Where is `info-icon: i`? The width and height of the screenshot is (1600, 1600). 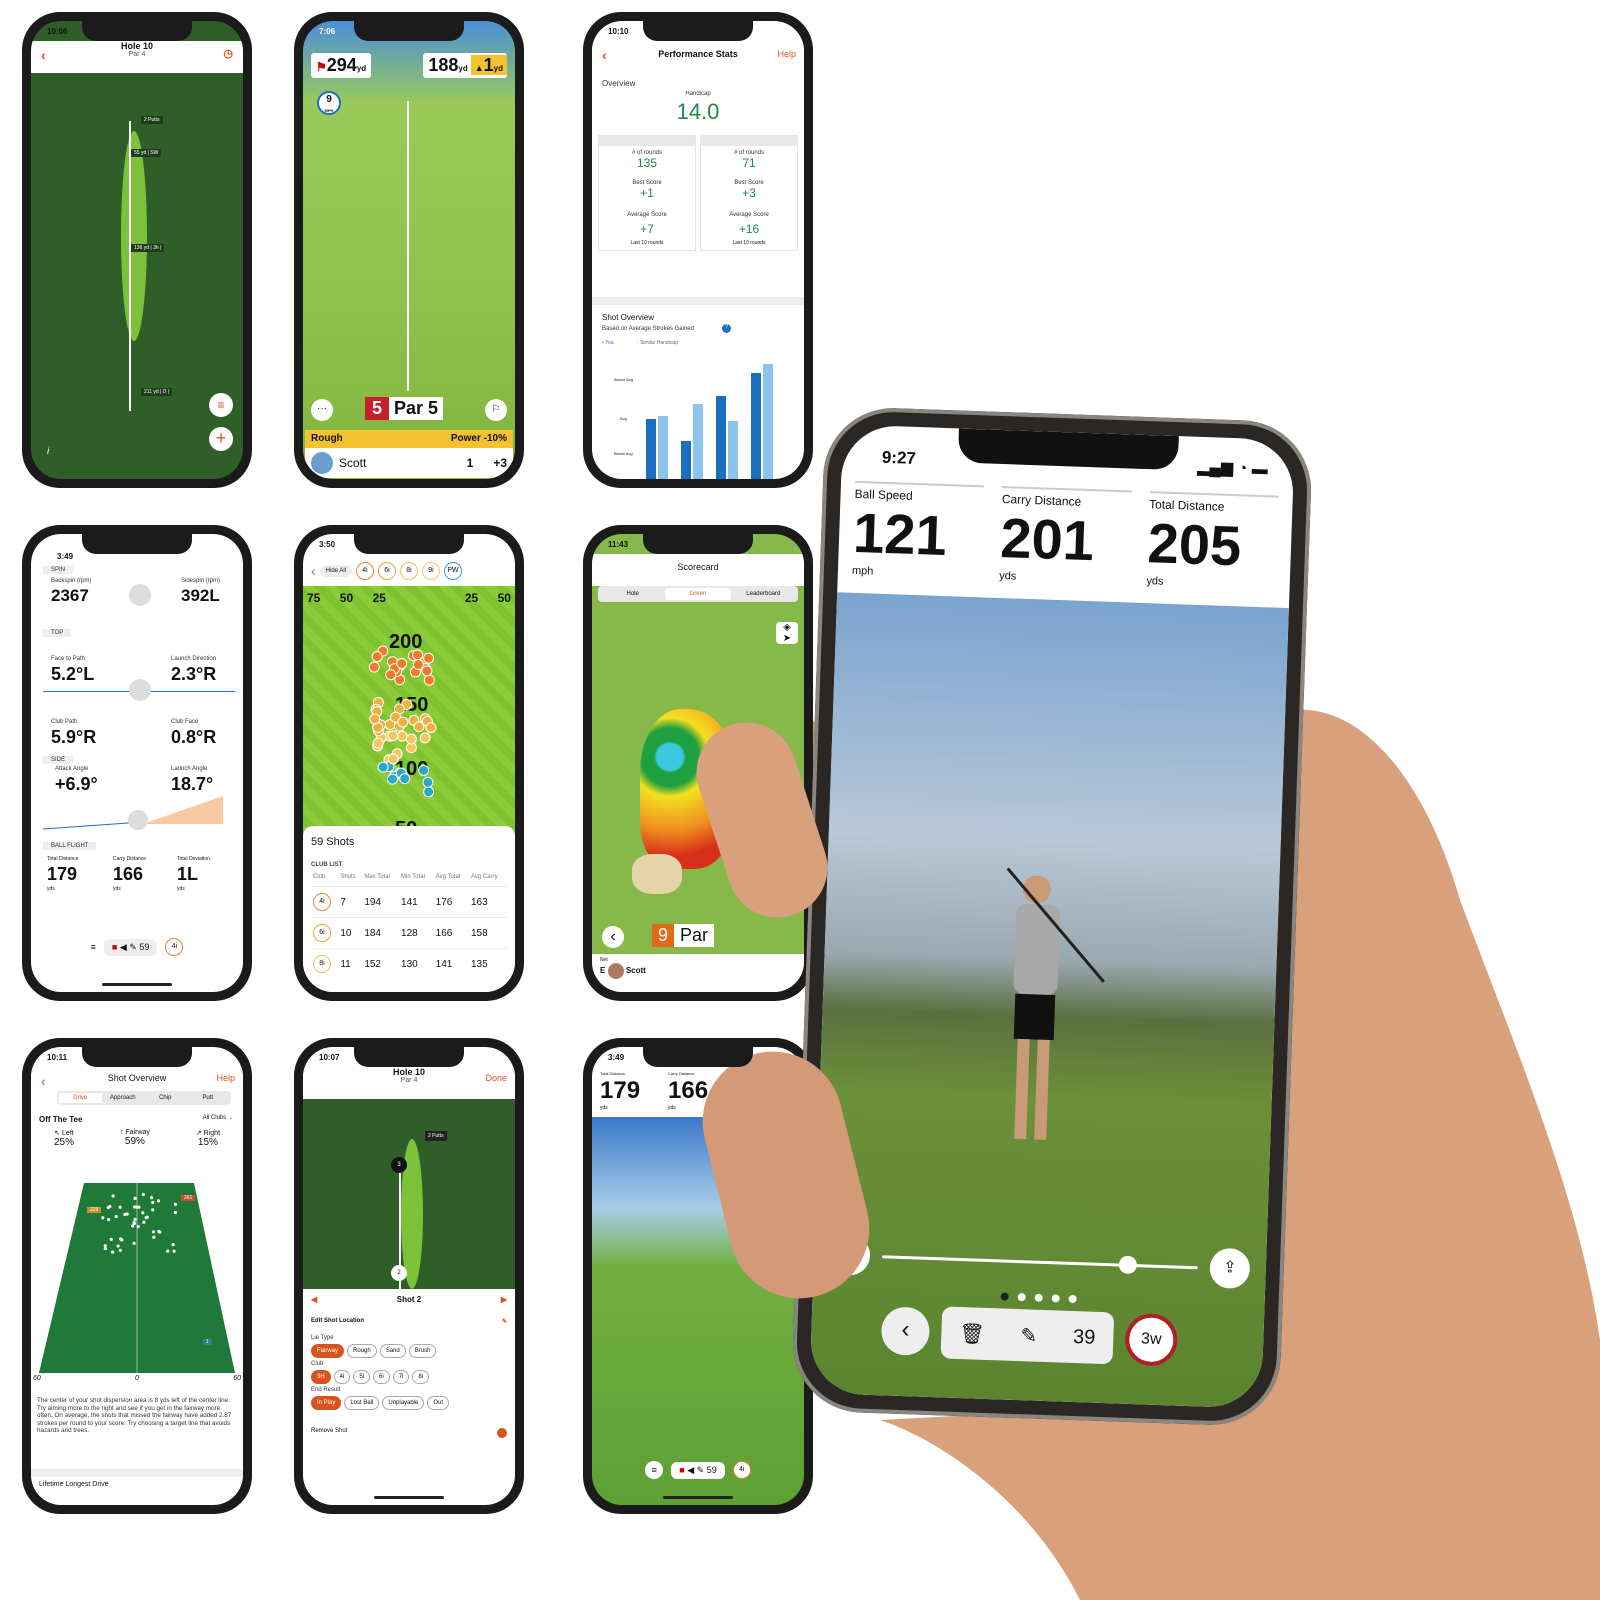
info-icon: i is located at coordinates (48, 451).